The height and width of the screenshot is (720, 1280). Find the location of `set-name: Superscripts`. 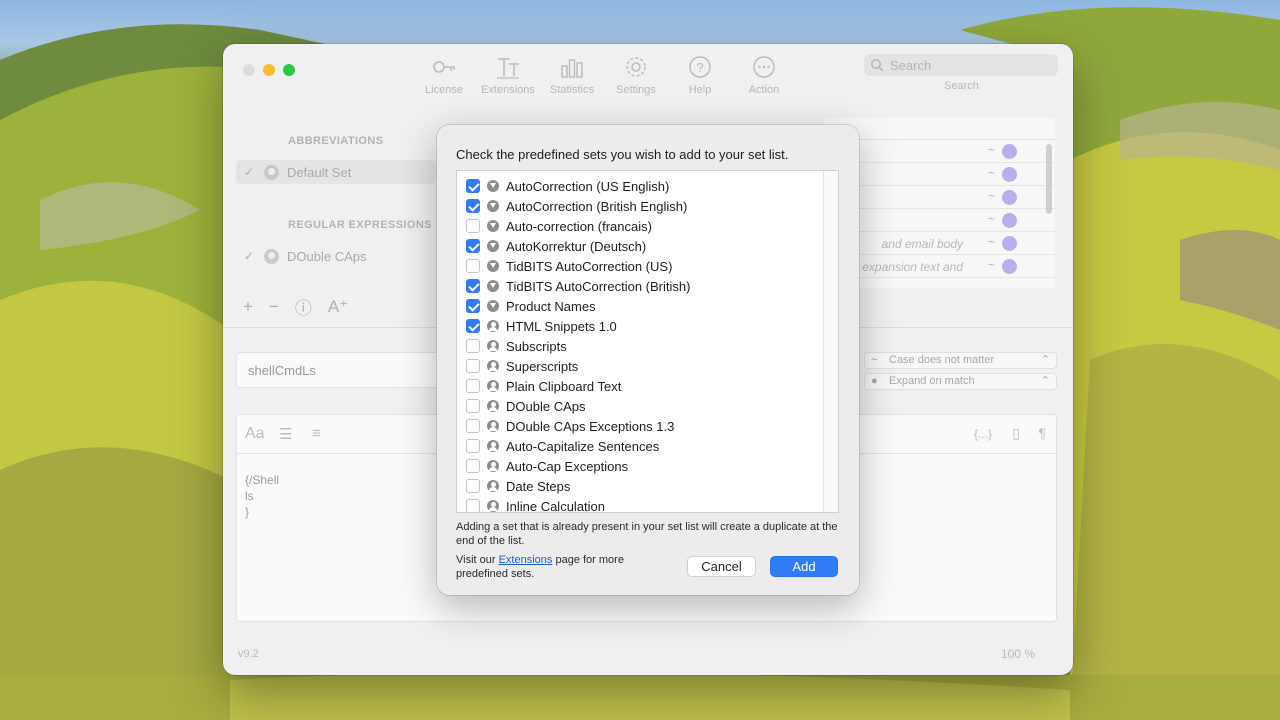

set-name: Superscripts is located at coordinates (542, 366).